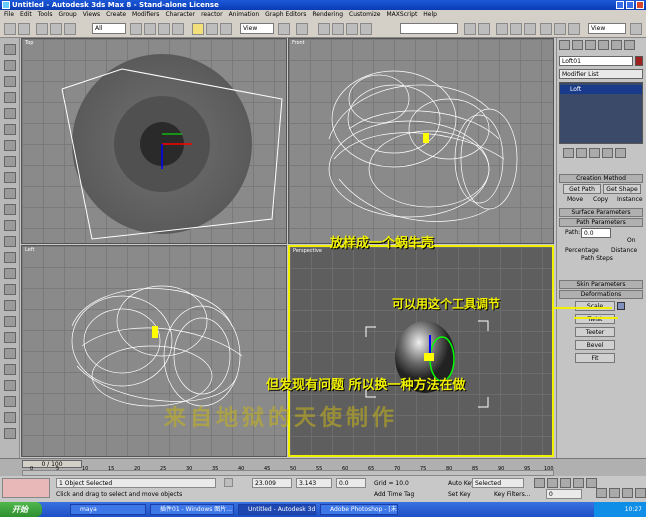  What do you see at coordinates (601, 178) in the screenshot?
I see `creation-method-rollout: Creation Method` at bounding box center [601, 178].